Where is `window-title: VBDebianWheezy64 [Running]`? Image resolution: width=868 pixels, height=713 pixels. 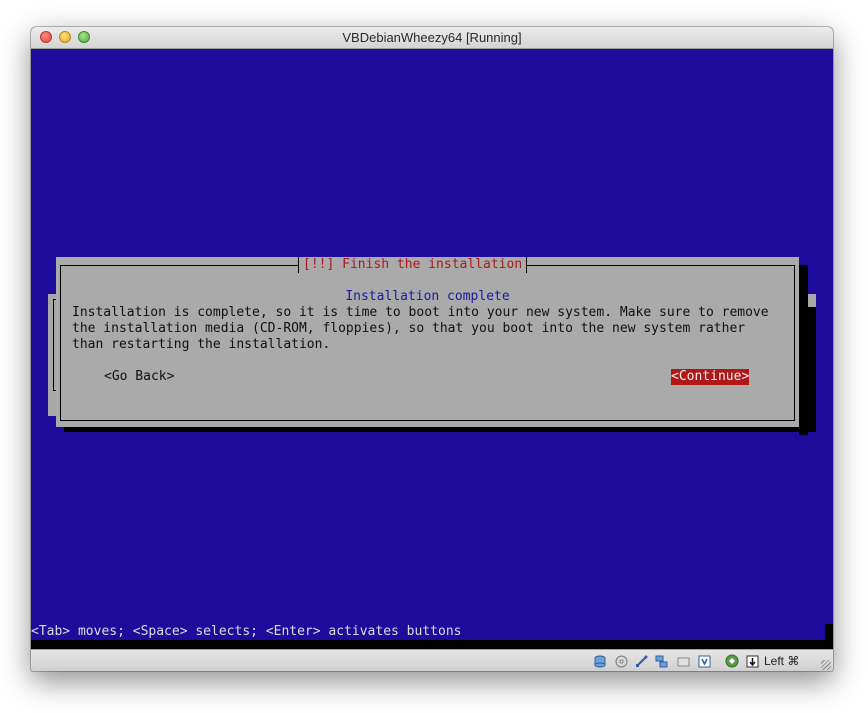
window-title: VBDebianWheezy64 [Running] is located at coordinates (432, 37).